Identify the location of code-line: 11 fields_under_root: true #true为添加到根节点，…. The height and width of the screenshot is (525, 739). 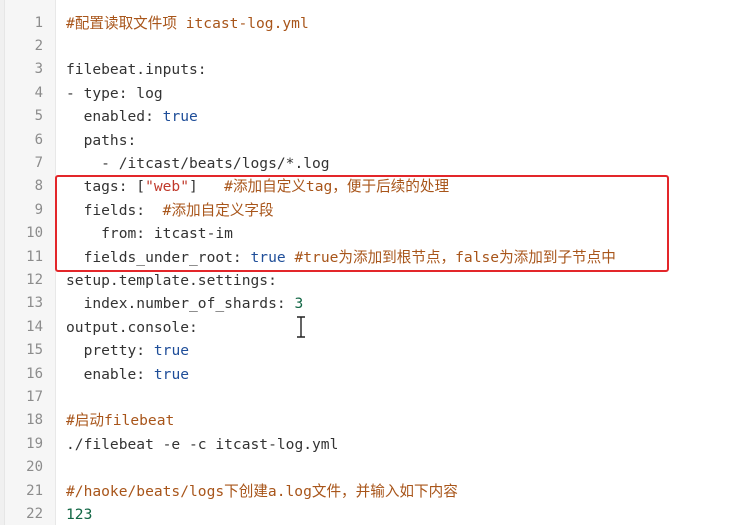
(369, 257).